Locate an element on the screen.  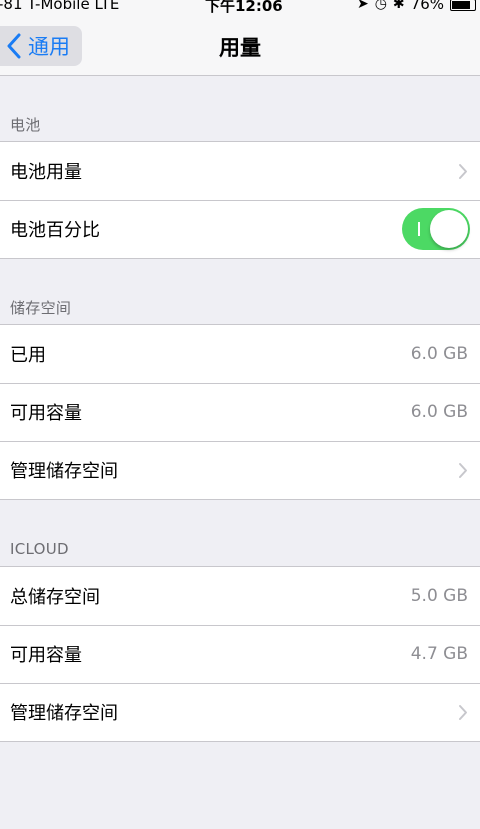
section-header-icloud: ICLOUD is located at coordinates (39, 549).